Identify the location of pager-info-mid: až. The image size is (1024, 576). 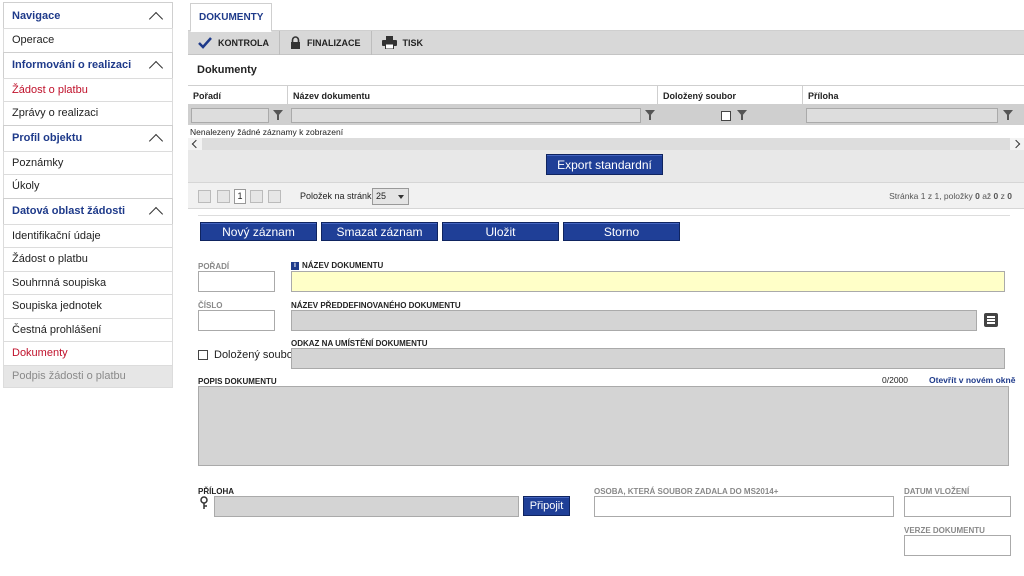
(986, 196).